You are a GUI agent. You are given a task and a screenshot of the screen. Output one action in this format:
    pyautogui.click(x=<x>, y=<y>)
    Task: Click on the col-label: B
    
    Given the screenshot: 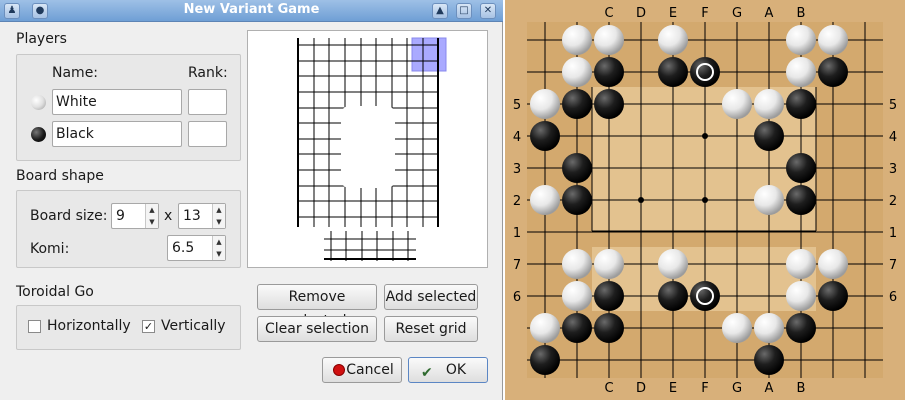 What is the action you would take?
    pyautogui.click(x=801, y=13)
    